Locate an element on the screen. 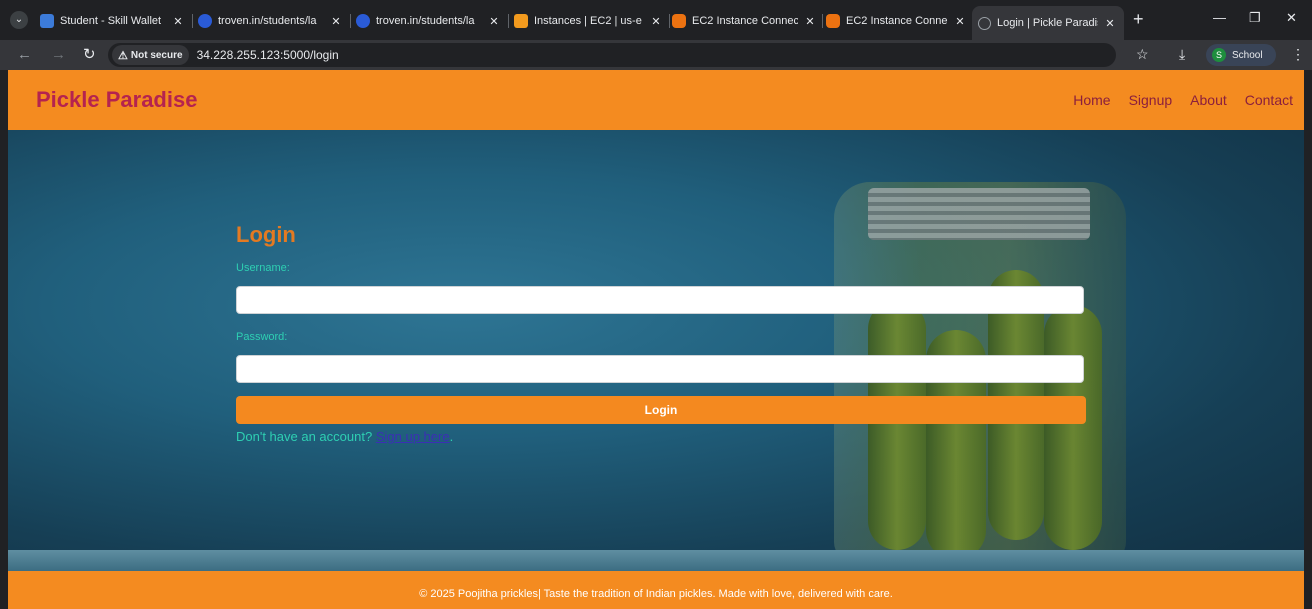 The width and height of the screenshot is (1312, 609). url-text: 34.228.255.123:5000/login is located at coordinates (268, 55).